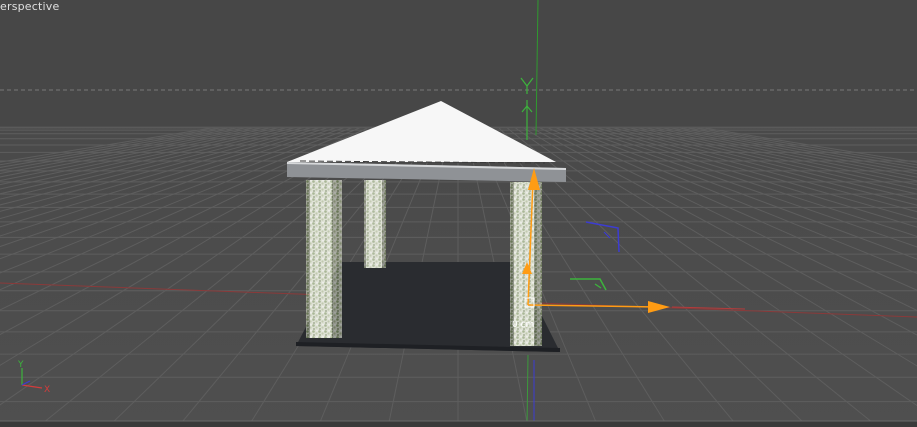  Describe the element at coordinates (47, 390) in the screenshot. I see `axis-widget-x-label: X` at that location.